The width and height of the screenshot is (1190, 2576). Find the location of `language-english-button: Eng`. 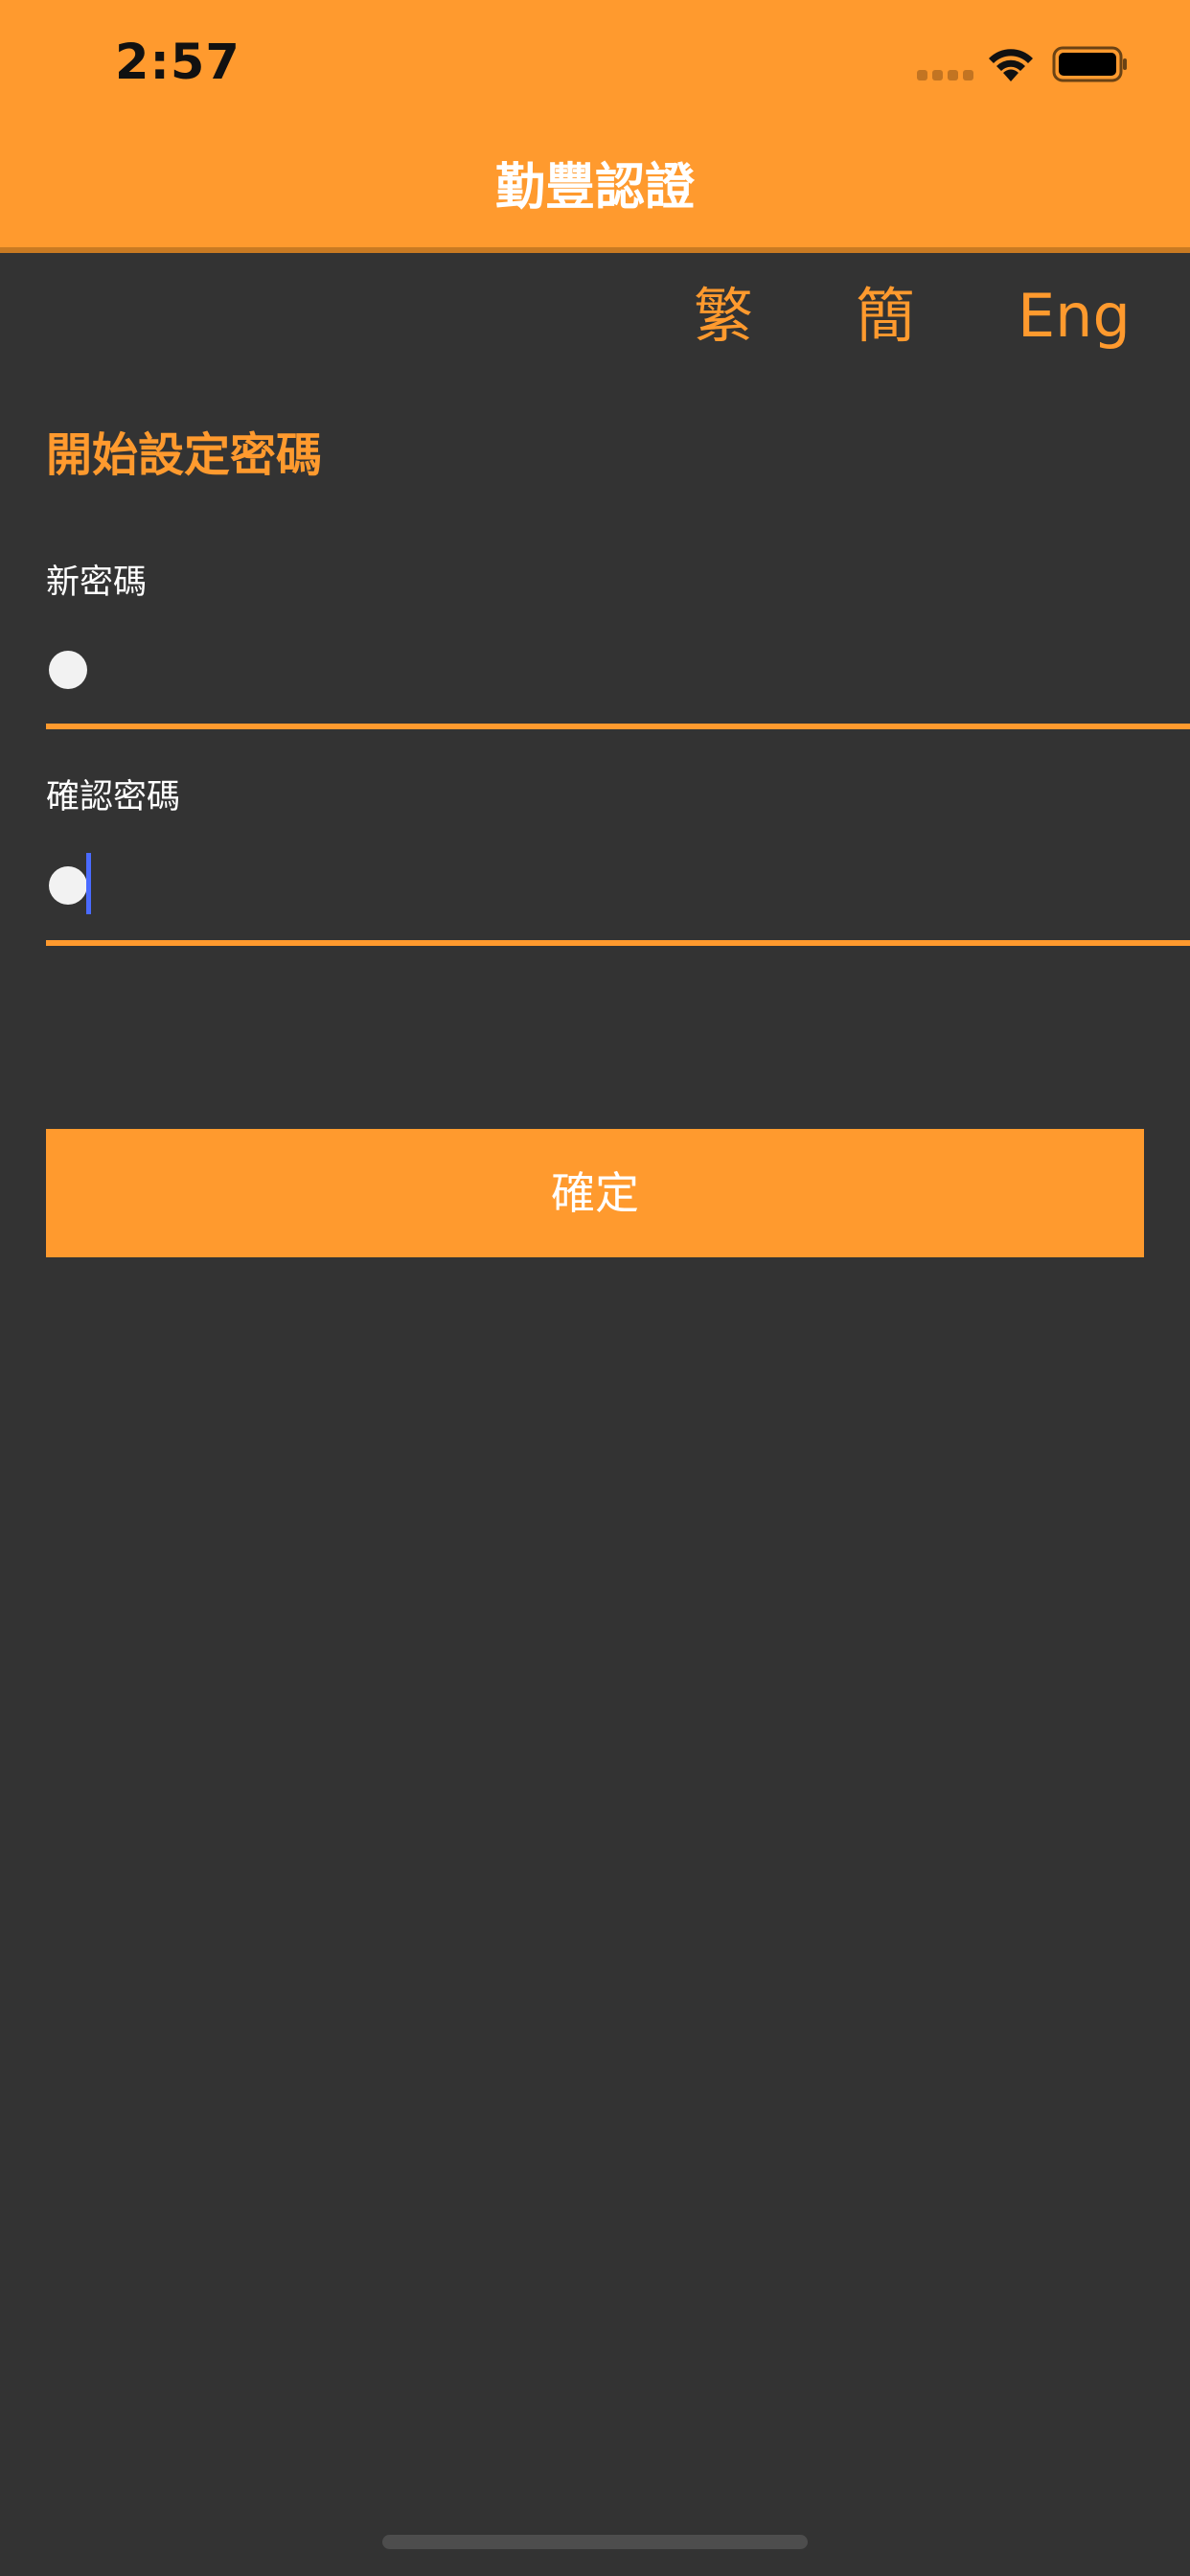

language-english-button: Eng is located at coordinates (1074, 316).